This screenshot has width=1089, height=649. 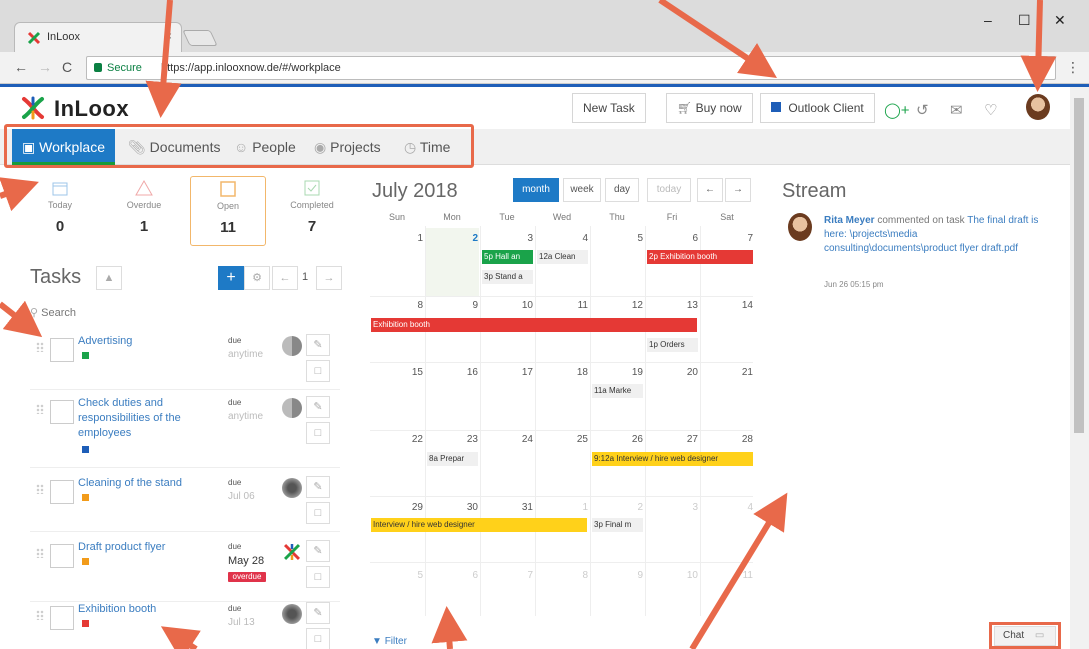 What do you see at coordinates (67, 67) in the screenshot?
I see `reload-icon: C` at bounding box center [67, 67].